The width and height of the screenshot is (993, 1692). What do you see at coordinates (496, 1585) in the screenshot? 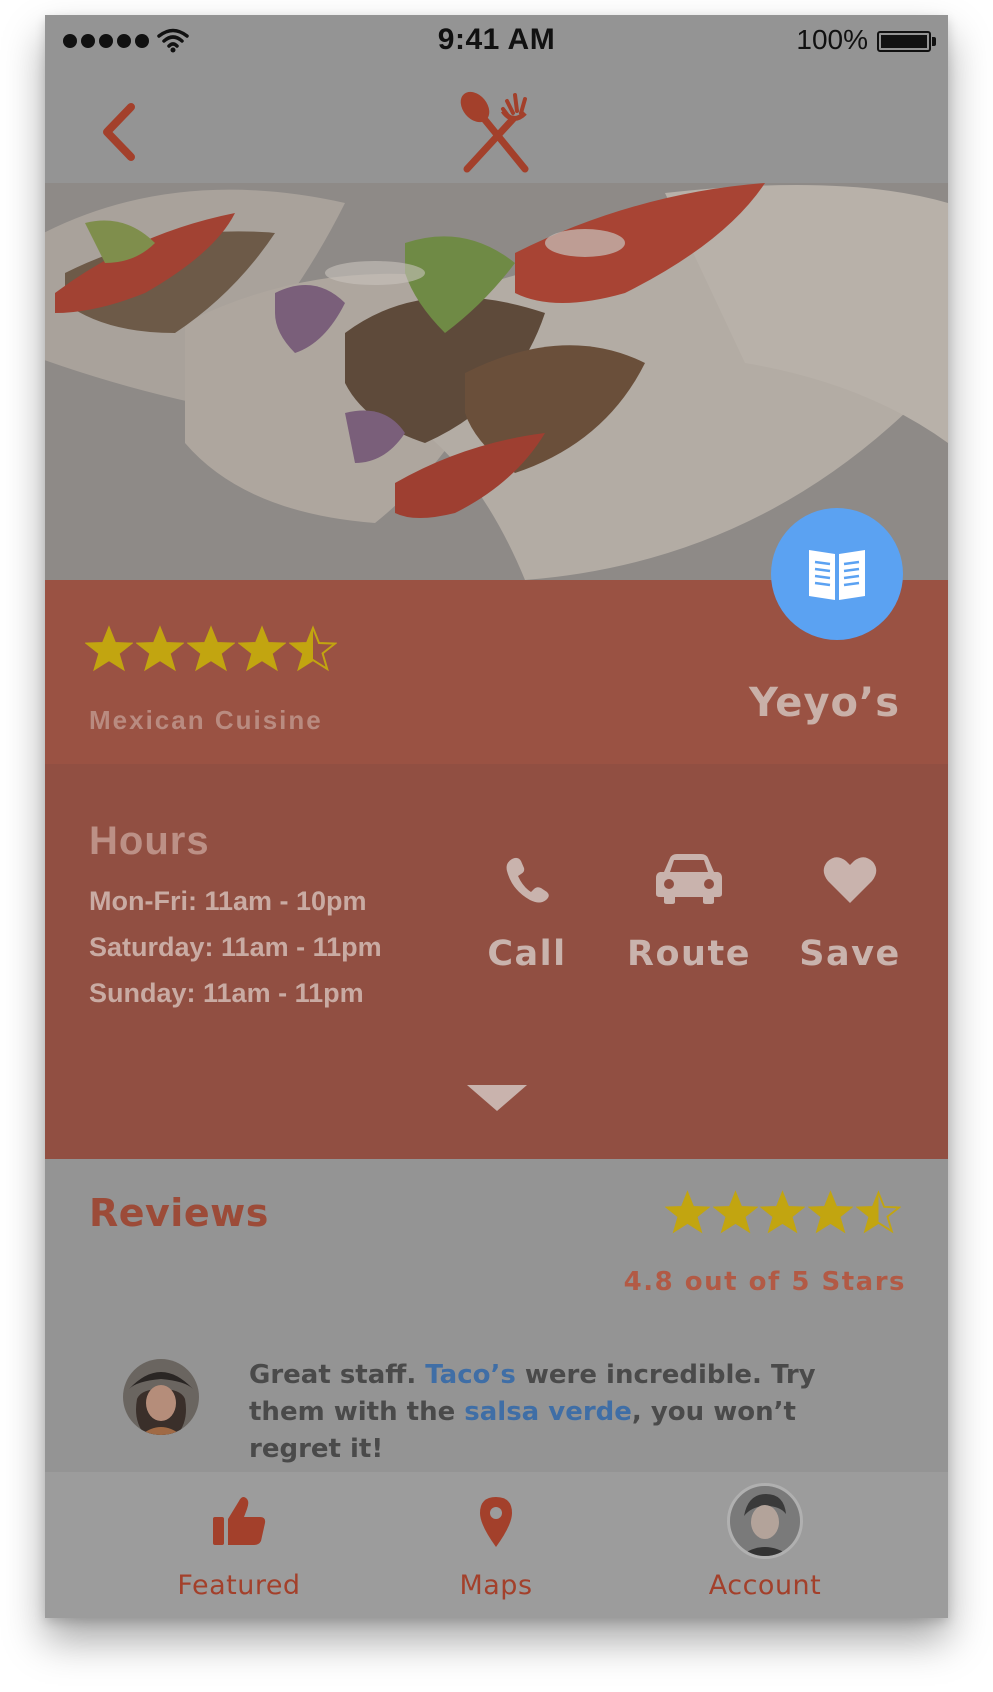
I see `tab-maps-label: Maps` at bounding box center [496, 1585].